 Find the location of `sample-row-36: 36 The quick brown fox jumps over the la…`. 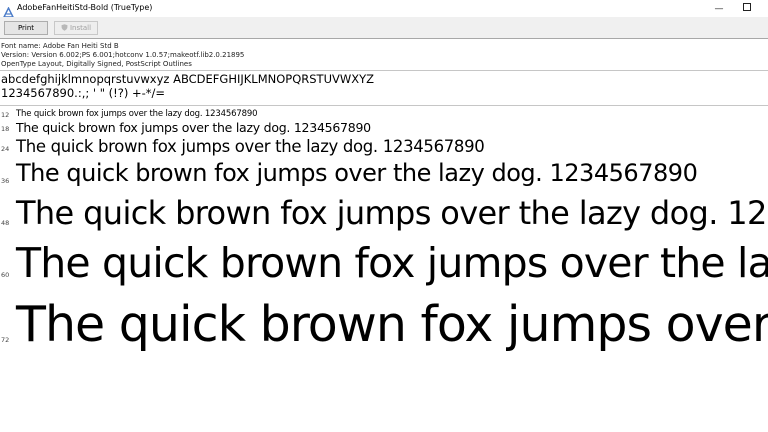

sample-row-36: 36 The quick brown fox jumps over the la… is located at coordinates (384, 173).